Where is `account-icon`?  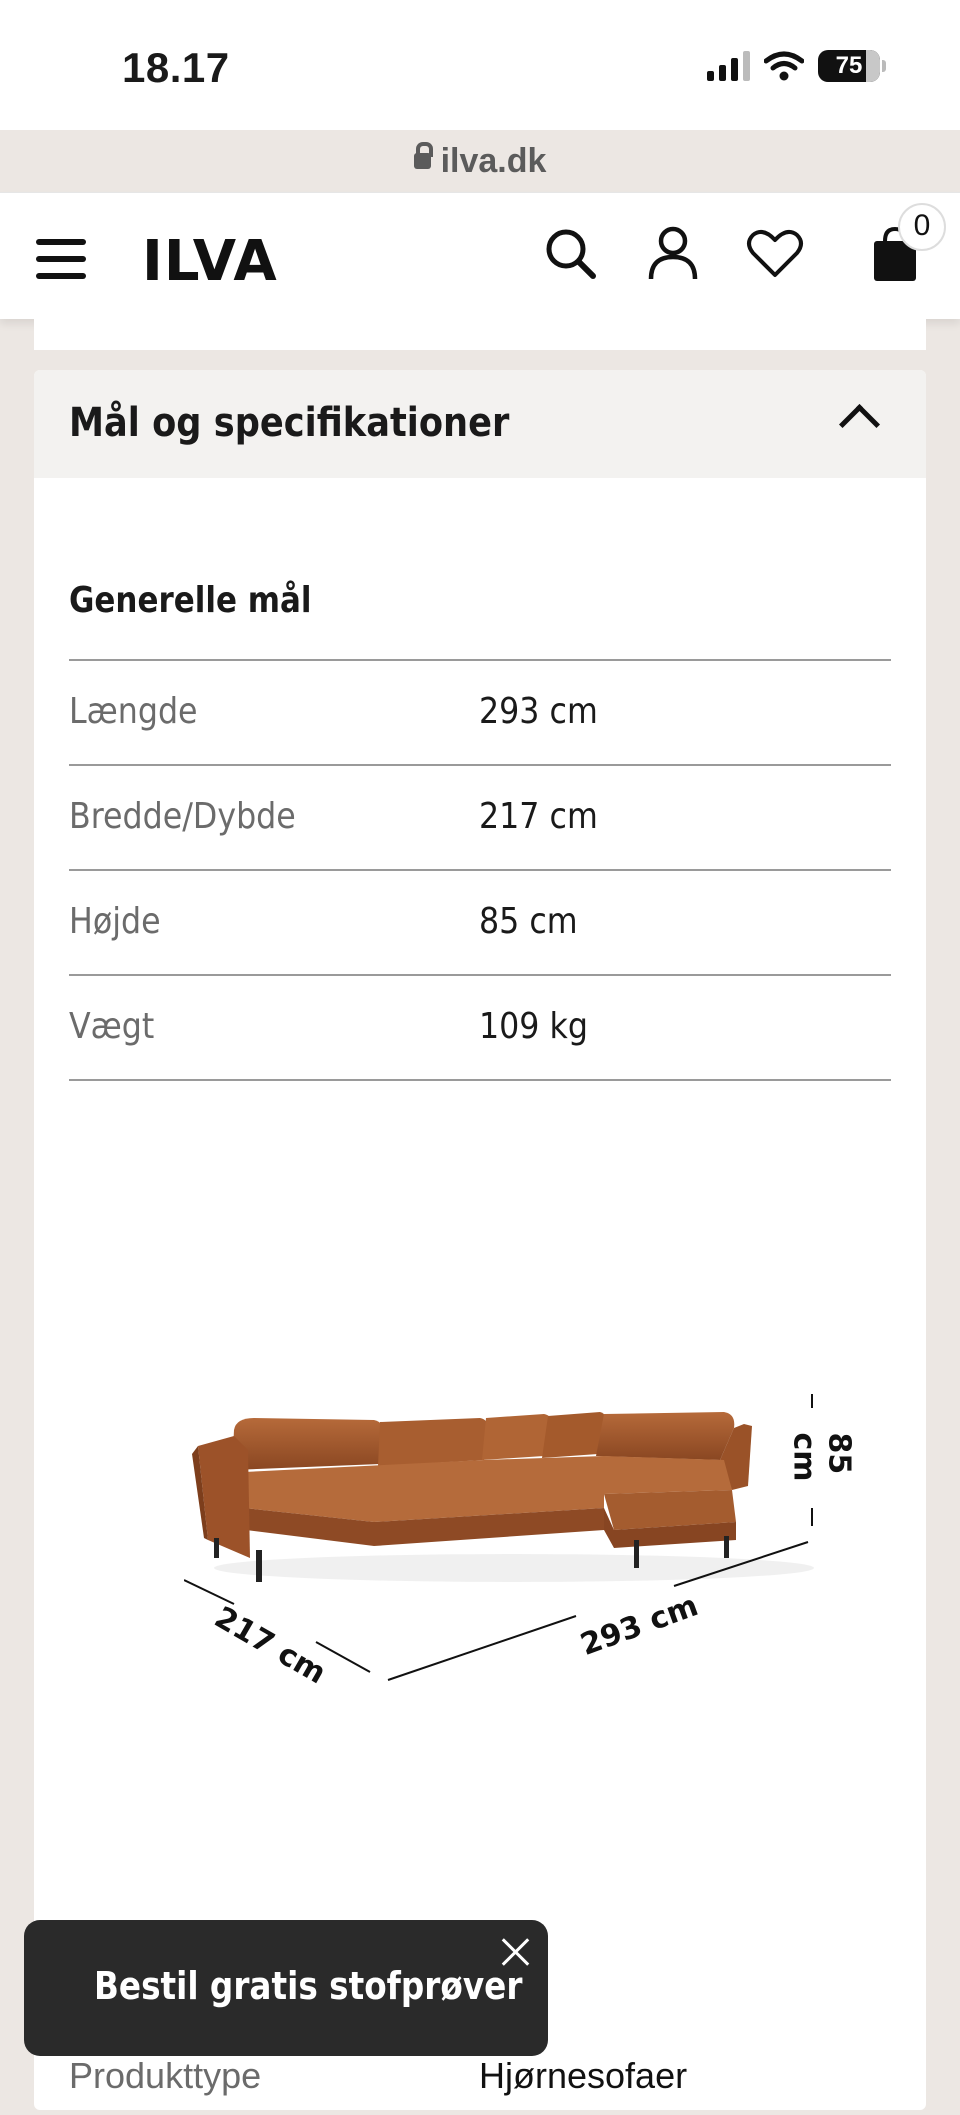
account-icon is located at coordinates (673, 253).